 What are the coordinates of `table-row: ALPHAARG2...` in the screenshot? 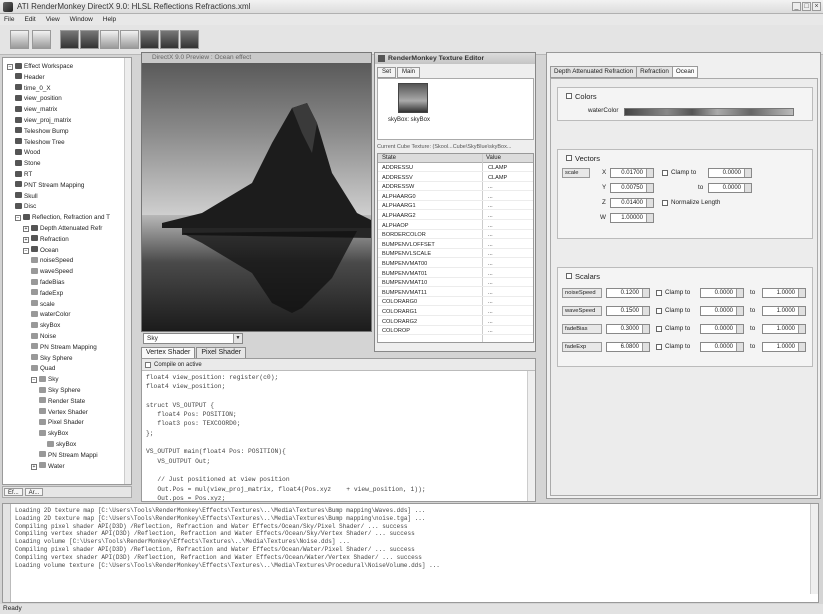 It's located at (455, 216).